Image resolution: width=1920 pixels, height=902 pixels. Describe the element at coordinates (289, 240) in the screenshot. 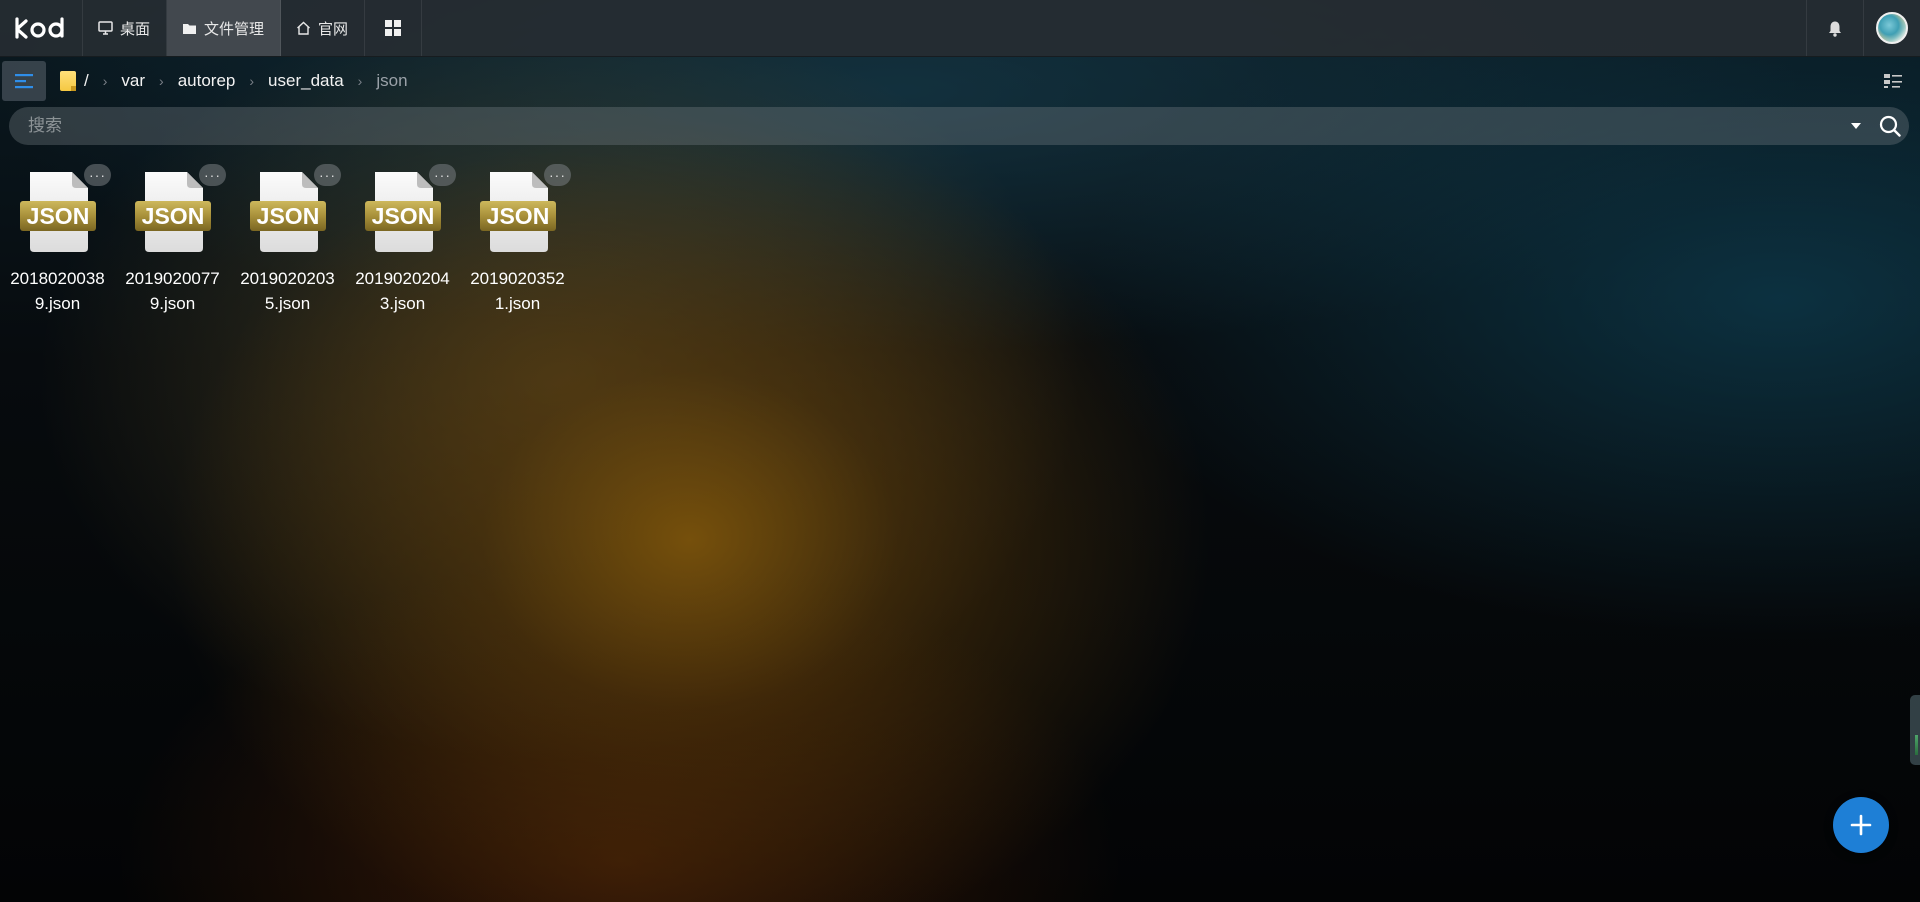

I see `file-item: JSON ··· 20190202035.json` at that location.